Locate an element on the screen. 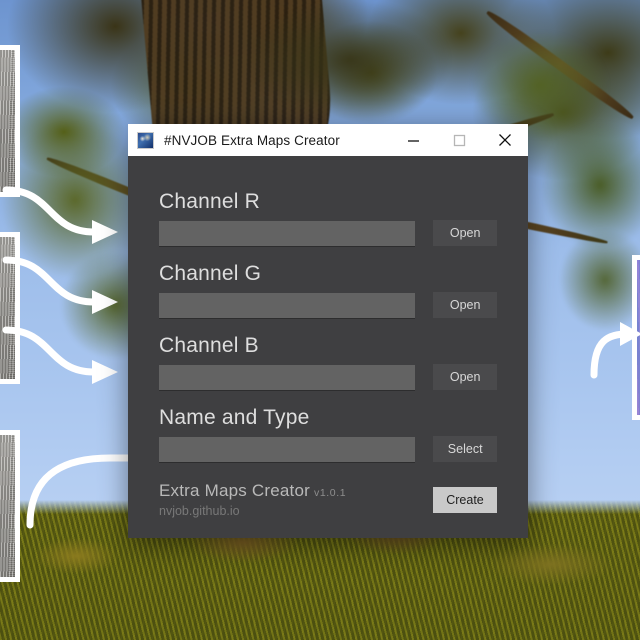  app-name-label: Extra Maps Creator is located at coordinates (234, 490).